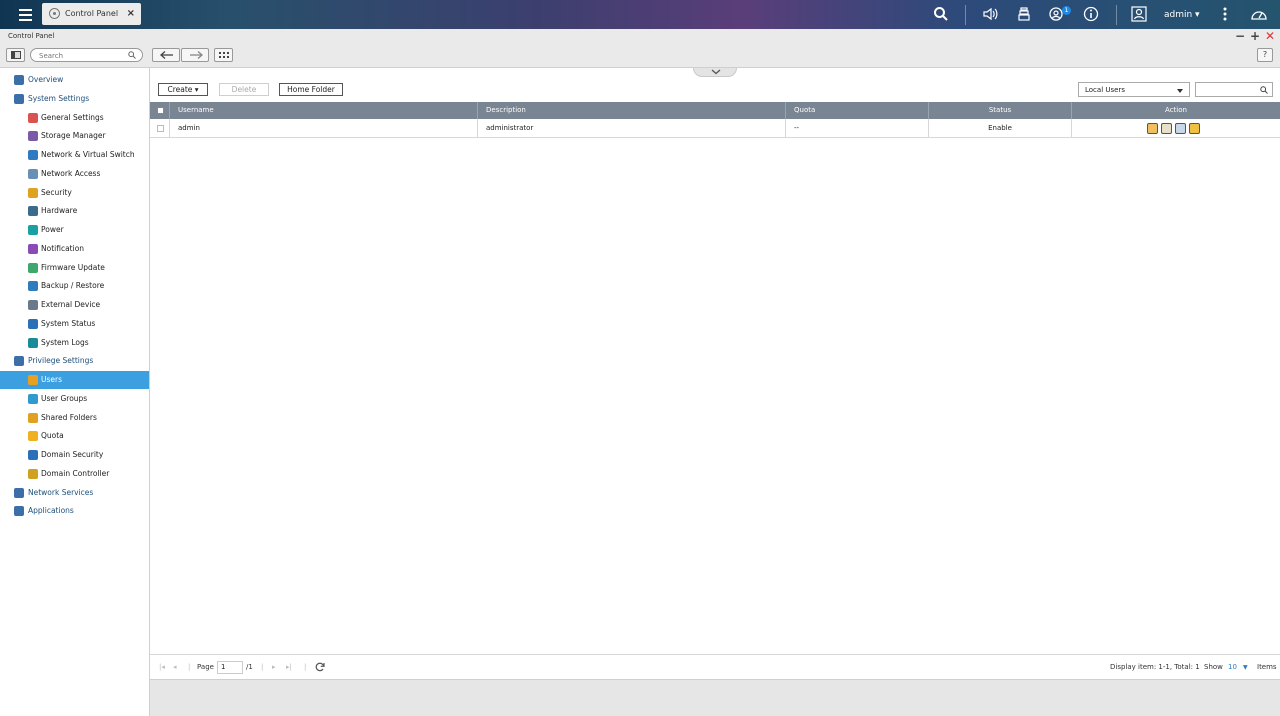 This screenshot has width=1280, height=716. What do you see at coordinates (1194, 128) in the screenshot?
I see `edit-permissions-icon` at bounding box center [1194, 128].